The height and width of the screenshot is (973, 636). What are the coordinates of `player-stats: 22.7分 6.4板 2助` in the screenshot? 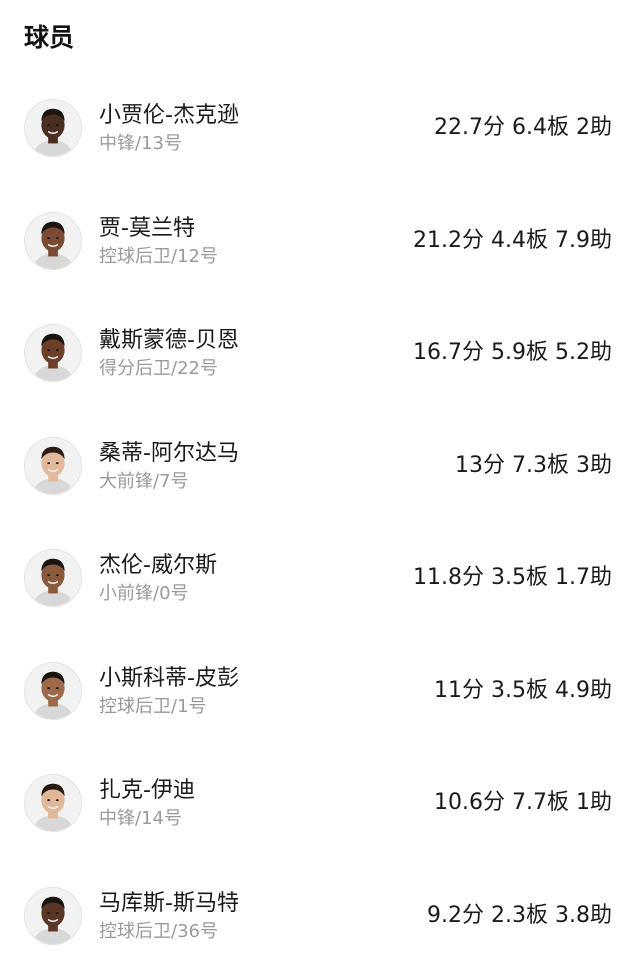 It's located at (523, 128).